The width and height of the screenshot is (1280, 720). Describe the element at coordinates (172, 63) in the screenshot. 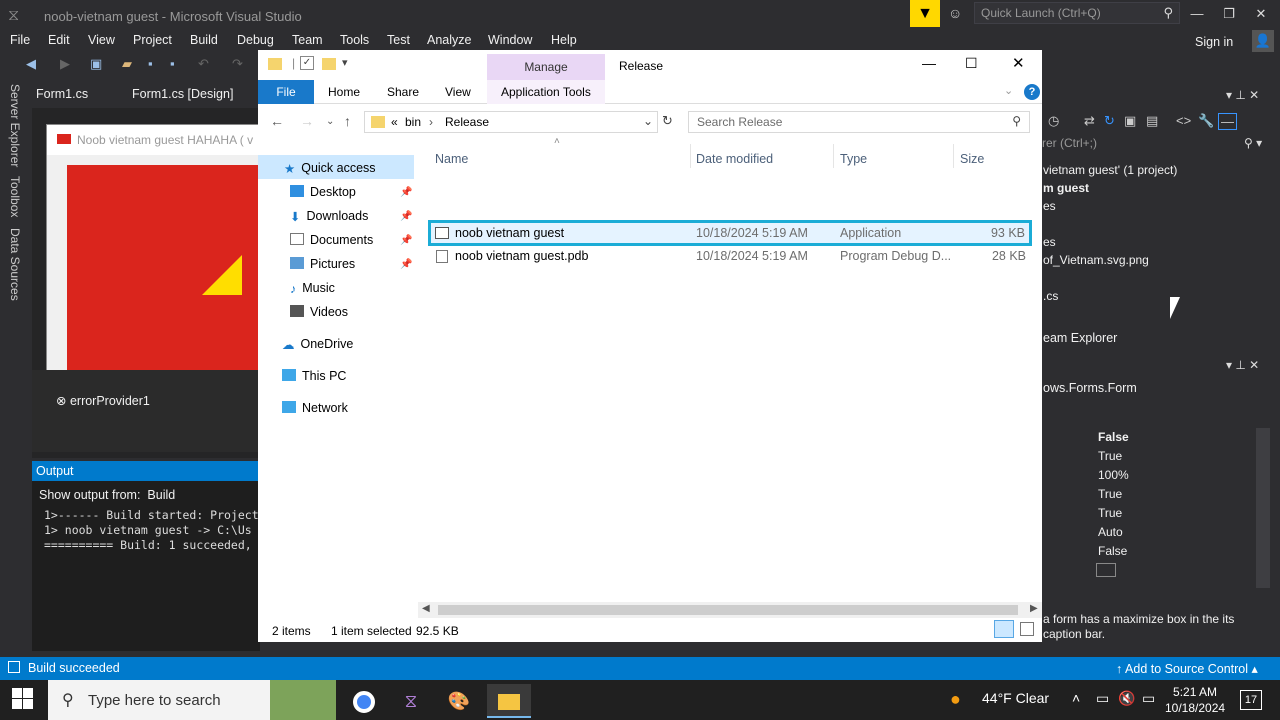

I see `save-all-icon: ▪` at that location.